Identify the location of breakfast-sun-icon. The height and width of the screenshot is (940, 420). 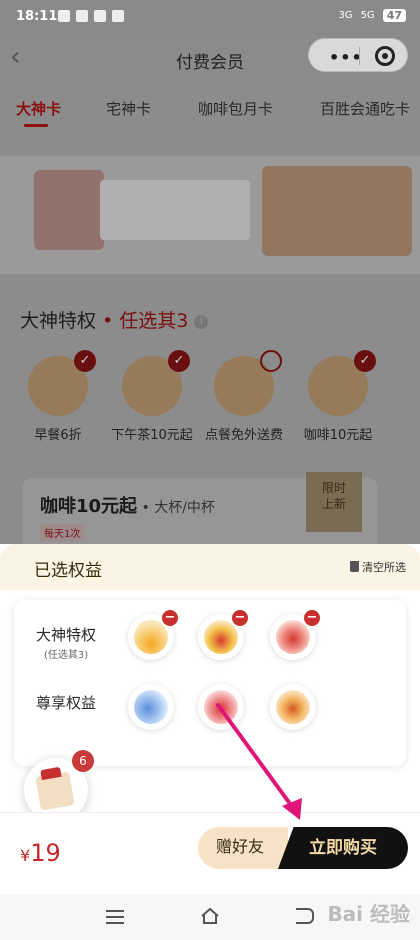
(151, 637).